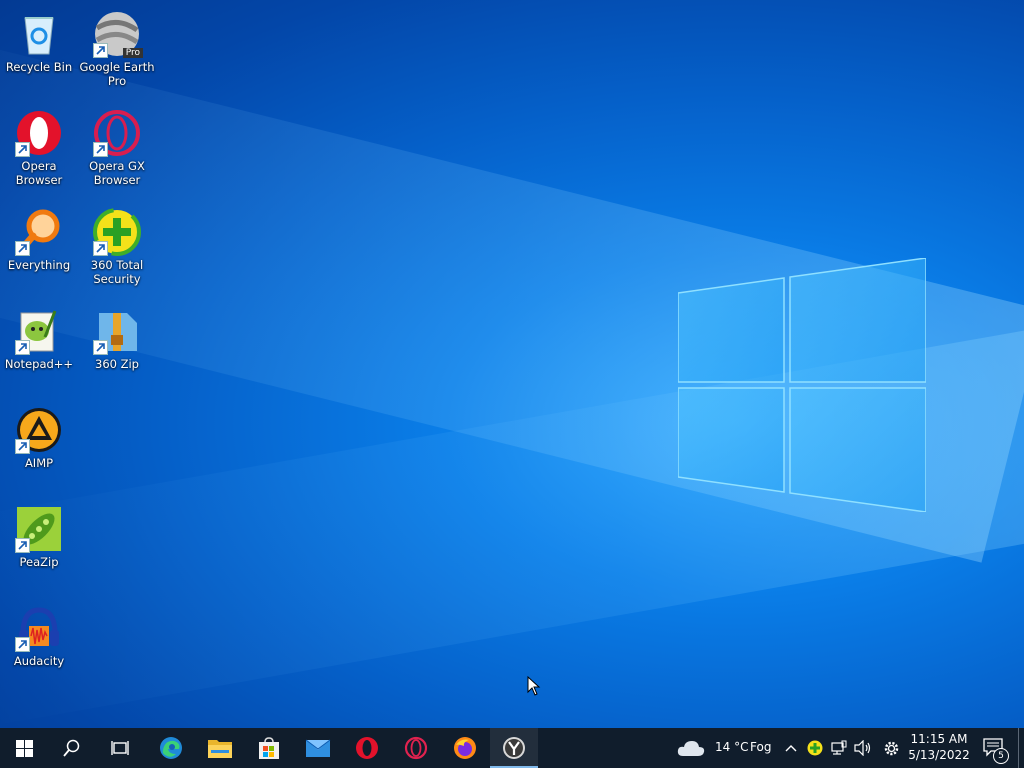 The width and height of the screenshot is (1024, 768). Describe the element at coordinates (39, 265) in the screenshot. I see `desktop-icon-label: Everything` at that location.